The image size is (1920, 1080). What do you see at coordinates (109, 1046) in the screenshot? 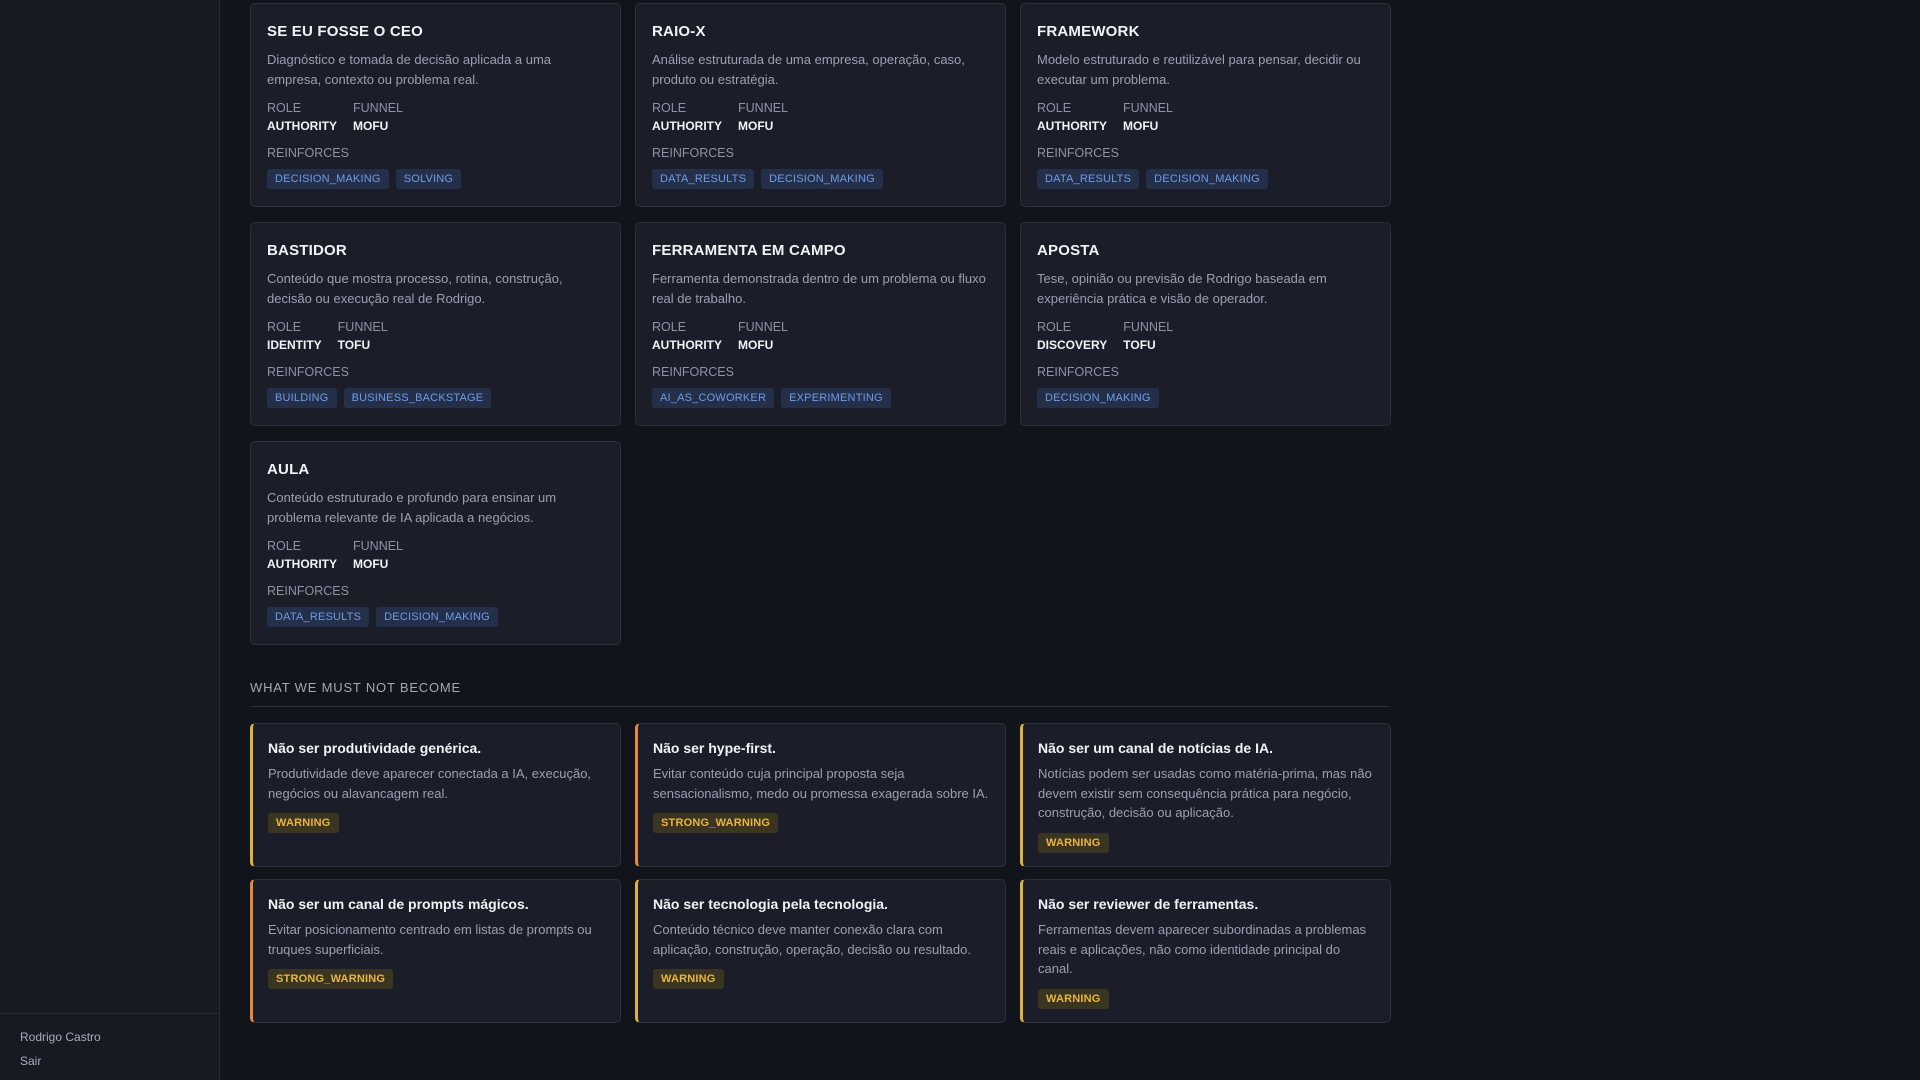
I see `sidebar-footer: Rodrigo Castro Sair` at bounding box center [109, 1046].